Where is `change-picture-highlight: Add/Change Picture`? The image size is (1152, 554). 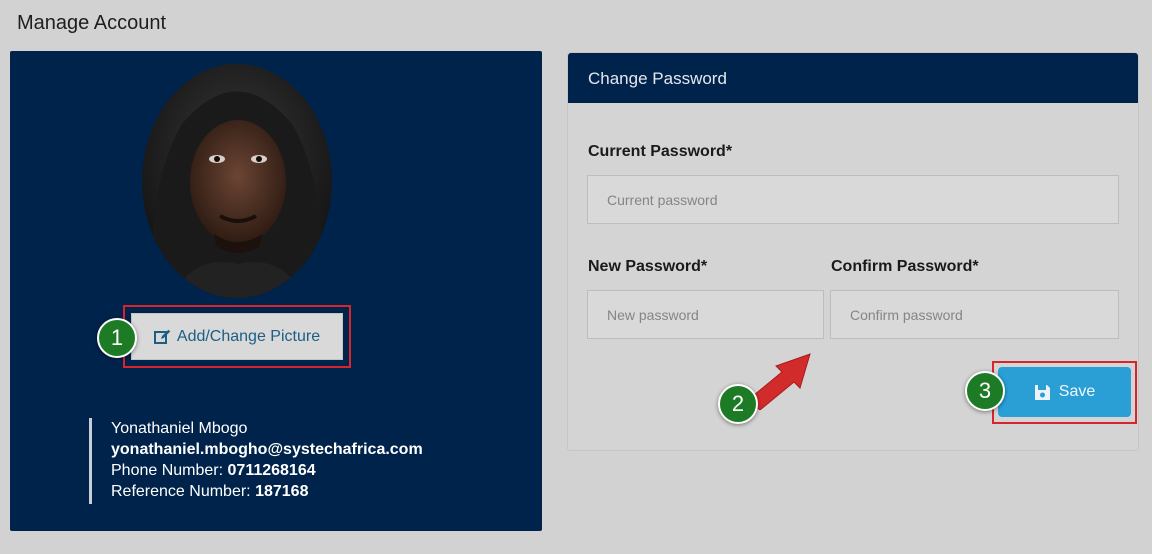 change-picture-highlight: Add/Change Picture is located at coordinates (237, 336).